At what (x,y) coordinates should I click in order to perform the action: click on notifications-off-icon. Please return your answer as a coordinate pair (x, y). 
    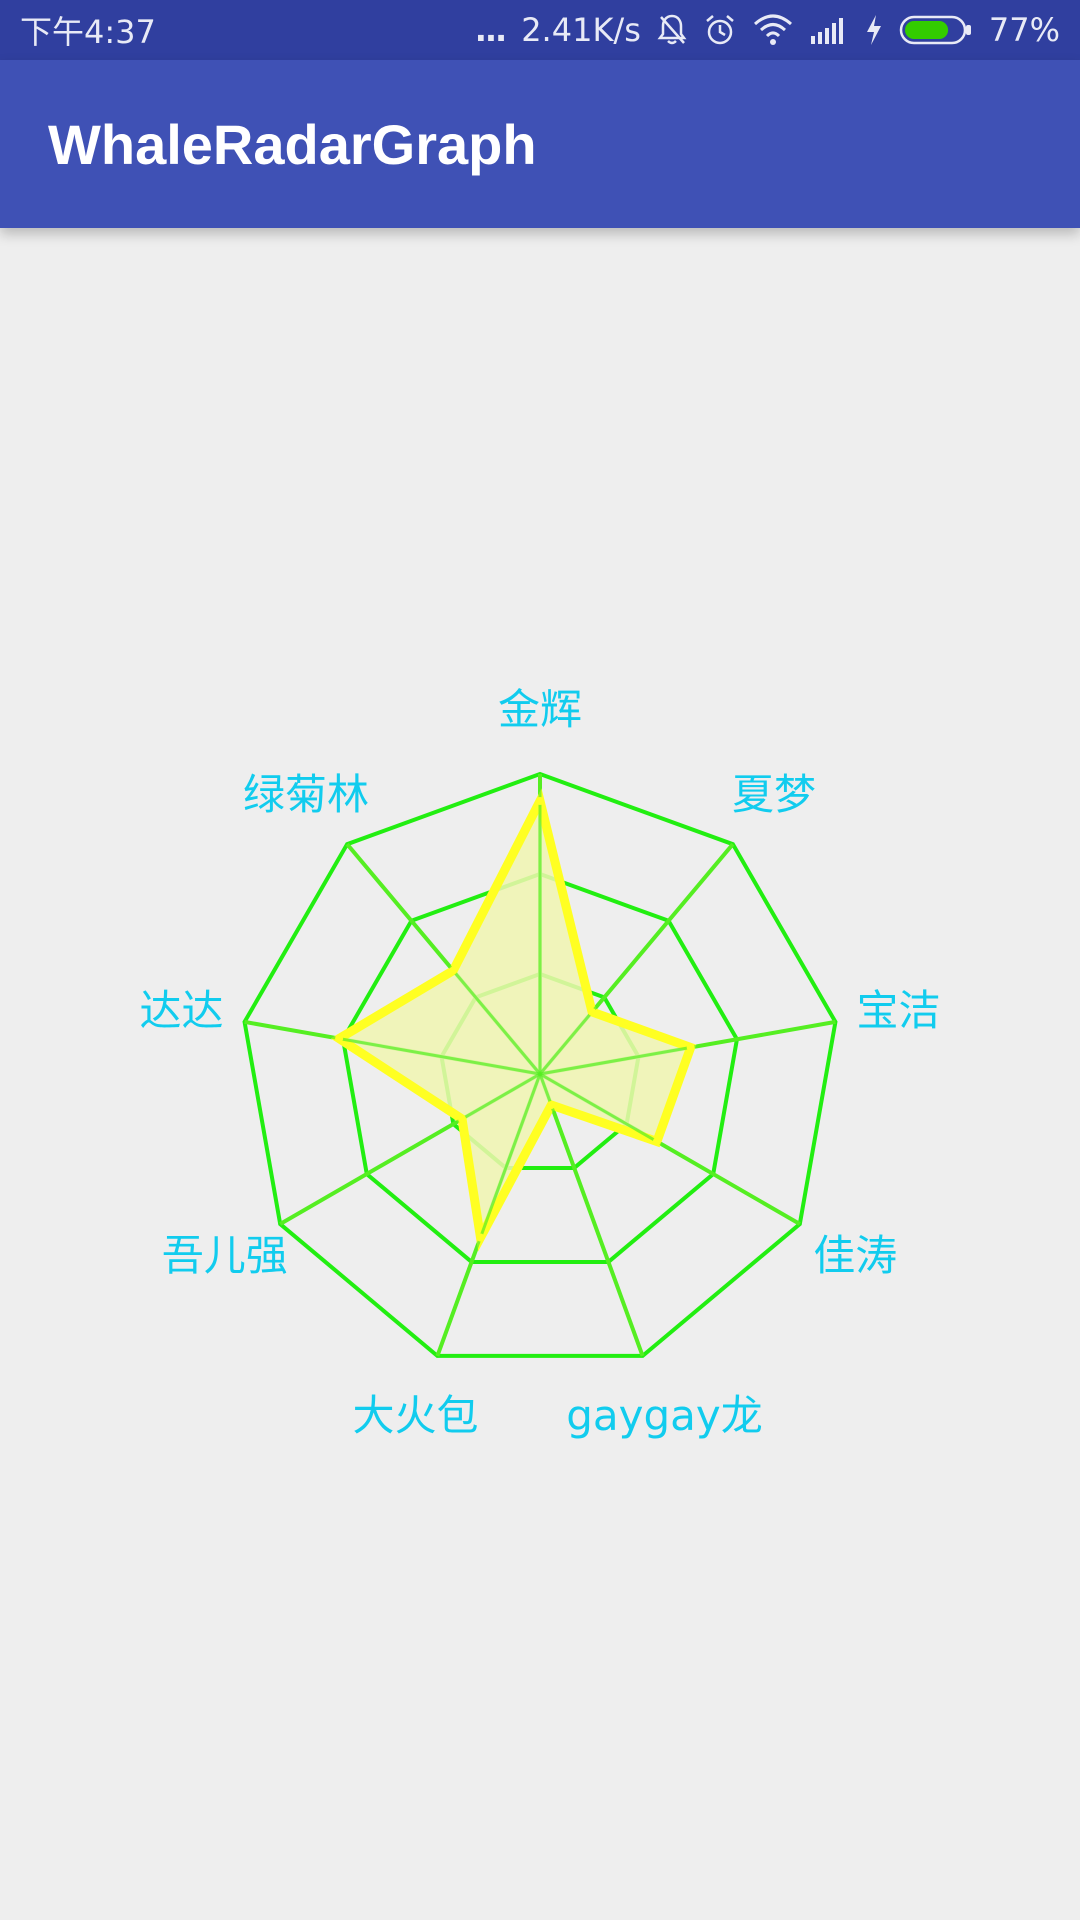
    Looking at the image, I should click on (672, 30).